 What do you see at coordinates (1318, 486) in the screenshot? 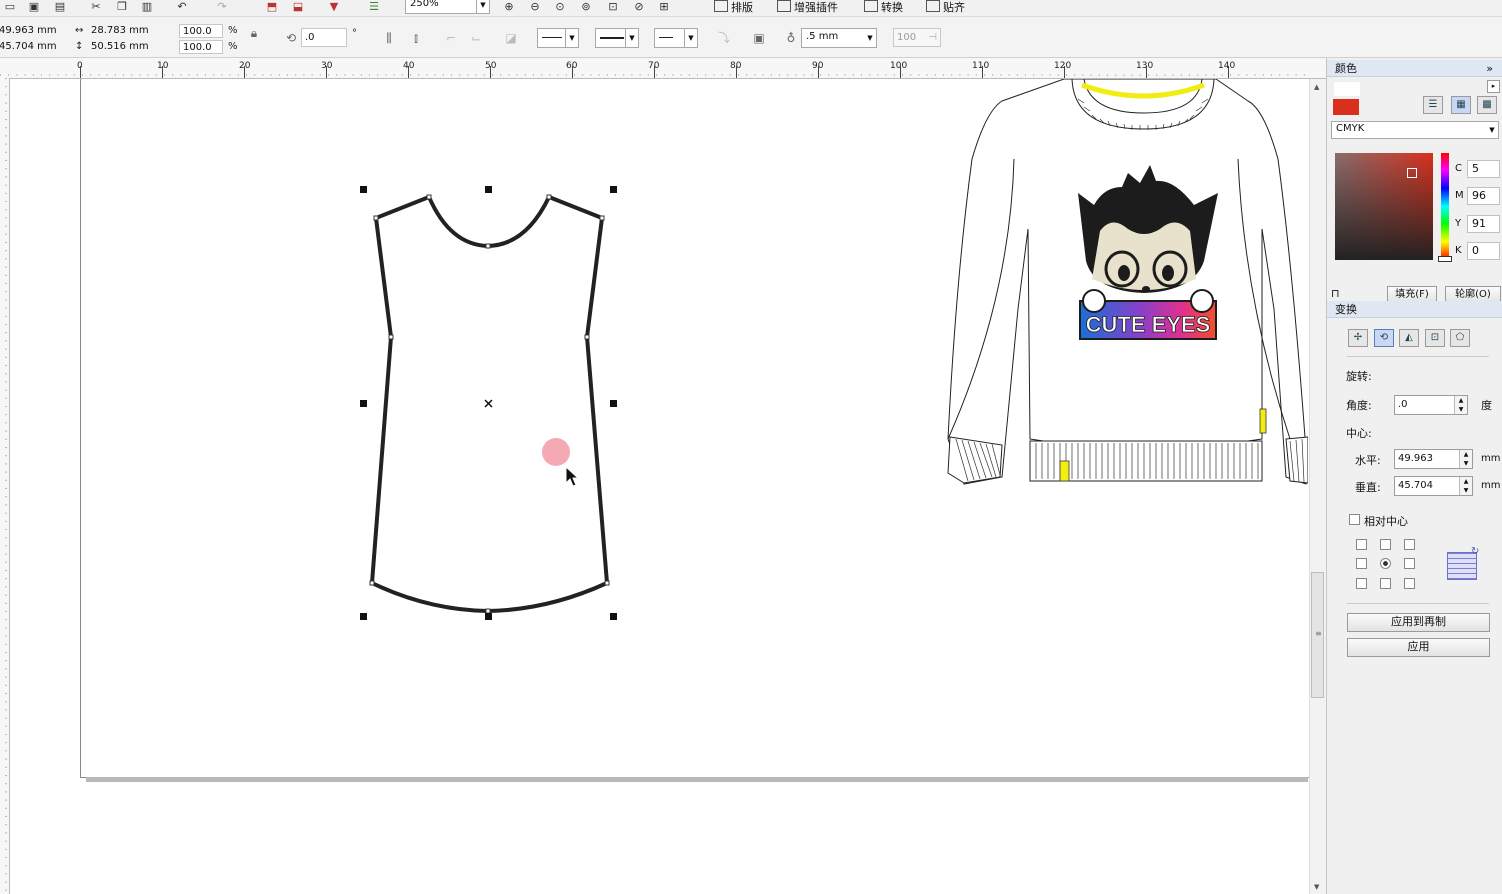
I see `vertical-scrollbar: ▲ ▼` at bounding box center [1318, 486].